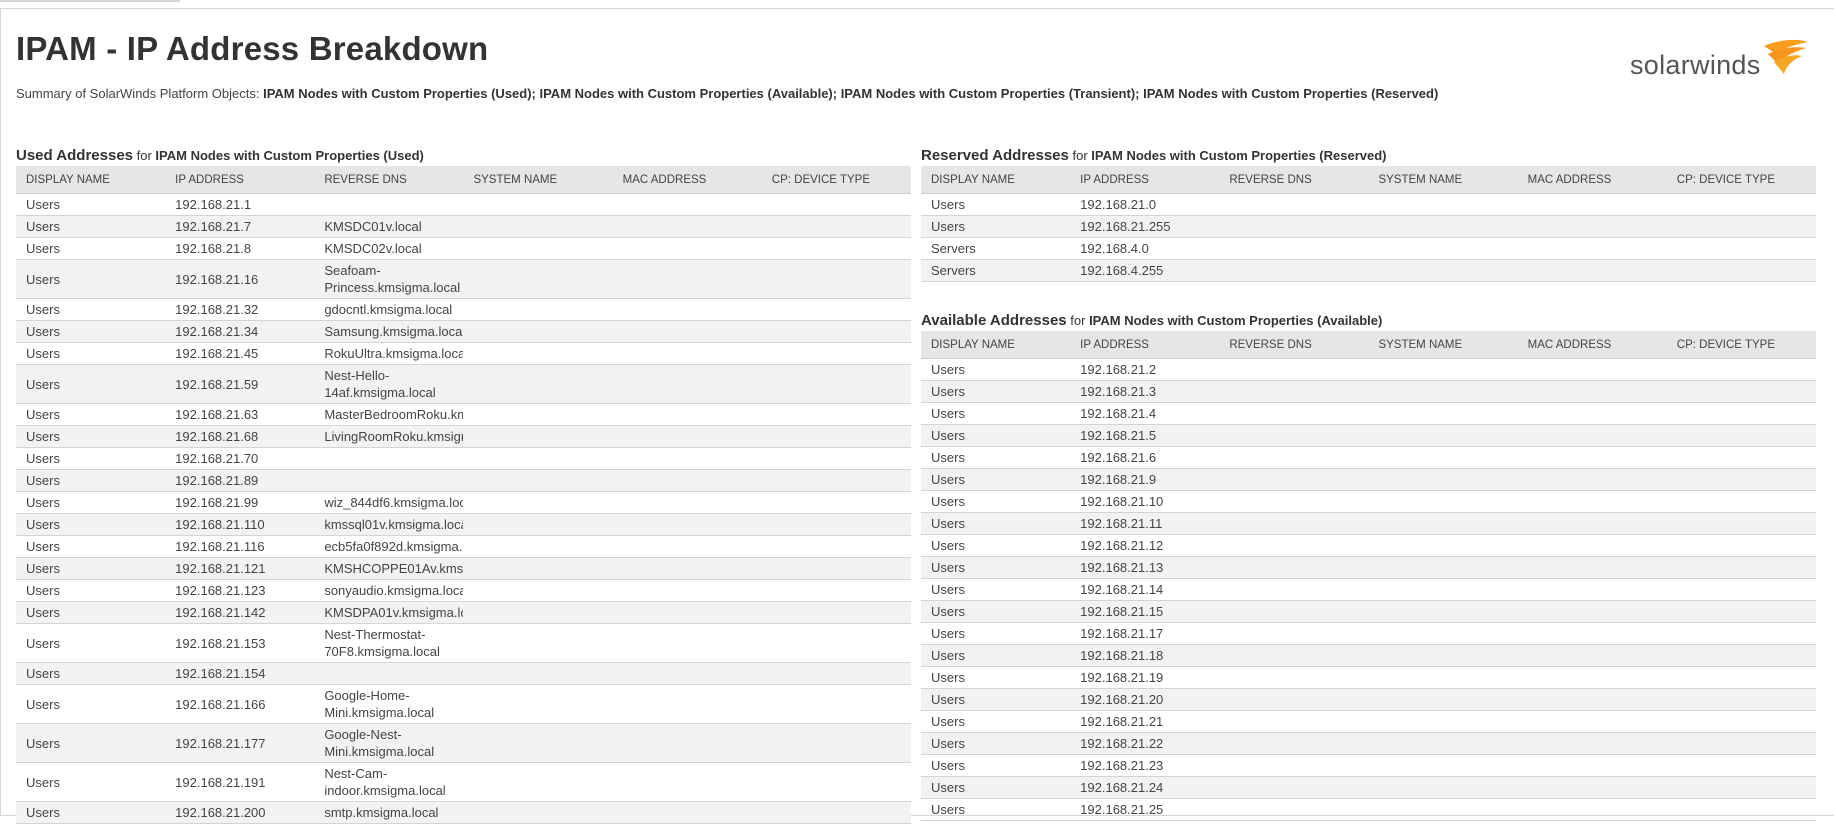 The width and height of the screenshot is (1836, 824). Describe the element at coordinates (1786, 56) in the screenshot. I see `flame-icon` at that location.